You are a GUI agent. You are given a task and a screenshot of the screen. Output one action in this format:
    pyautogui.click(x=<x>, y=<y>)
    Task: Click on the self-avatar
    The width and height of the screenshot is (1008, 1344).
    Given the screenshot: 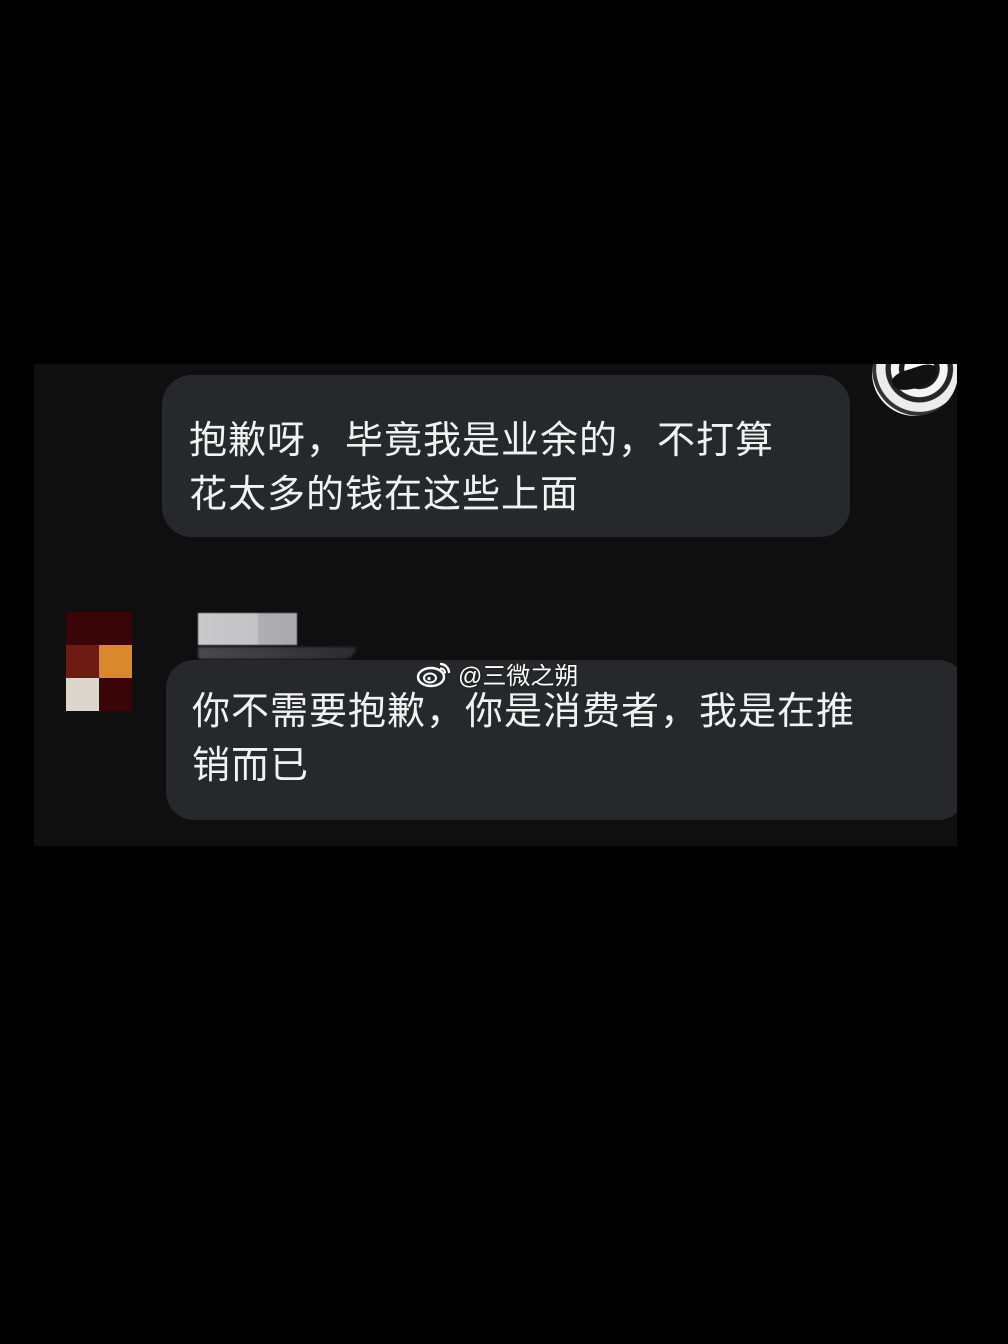 What is the action you would take?
    pyautogui.click(x=914, y=390)
    